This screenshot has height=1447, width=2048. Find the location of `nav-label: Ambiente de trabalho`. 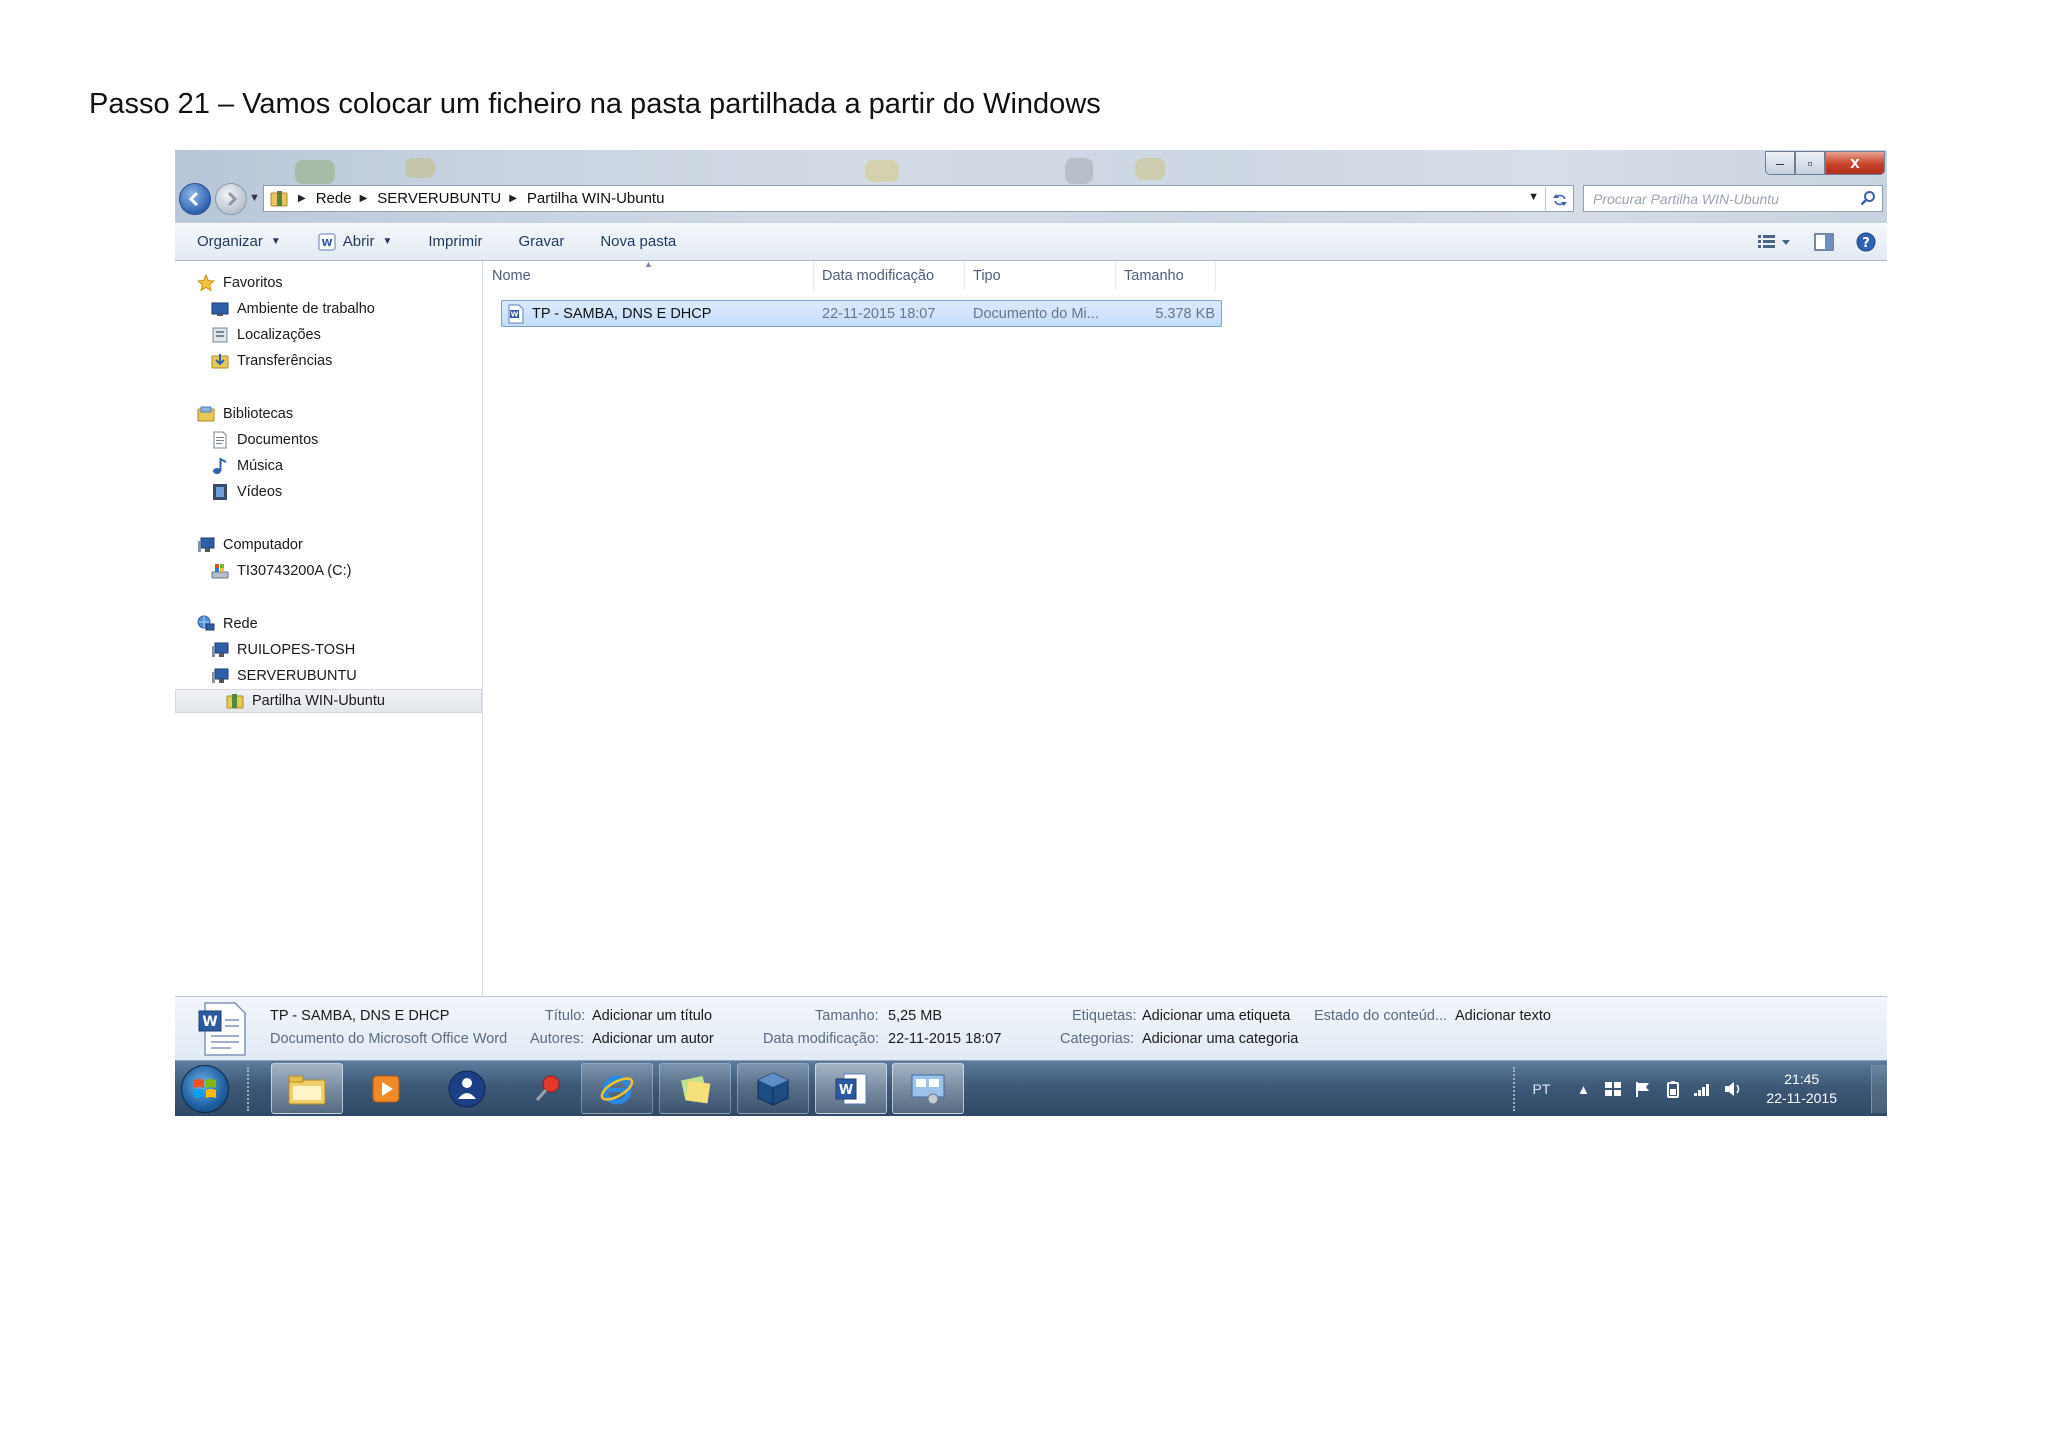

nav-label: Ambiente de trabalho is located at coordinates (306, 309).